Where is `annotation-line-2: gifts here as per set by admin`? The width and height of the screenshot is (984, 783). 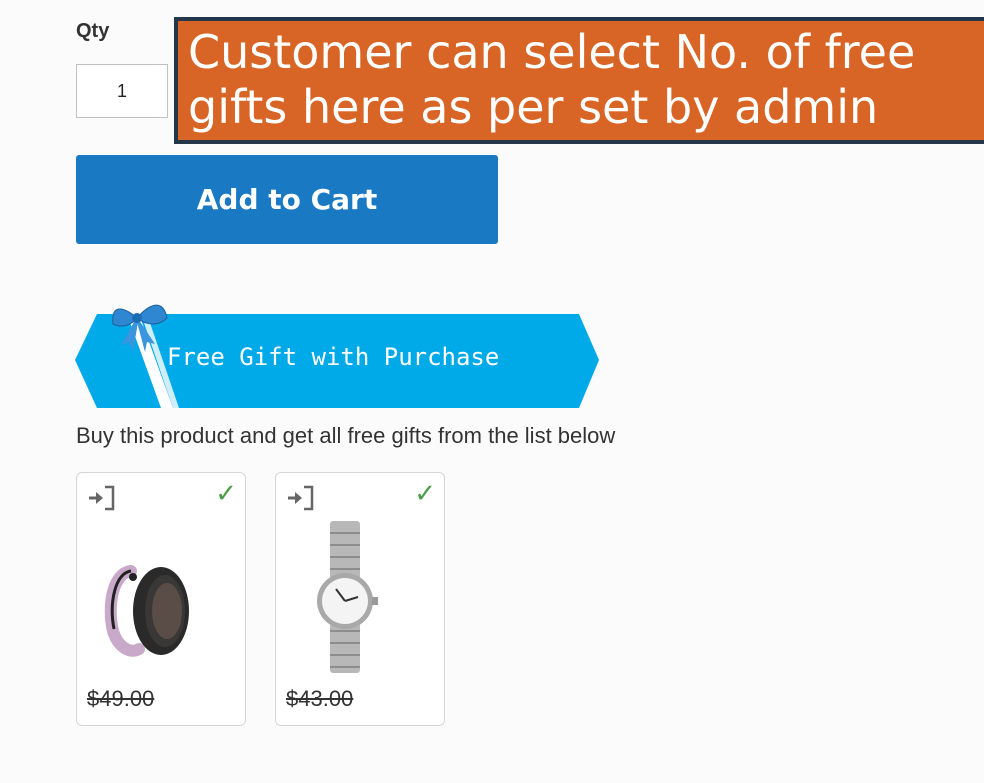
annotation-line-2: gifts here as per set by admin is located at coordinates (533, 107).